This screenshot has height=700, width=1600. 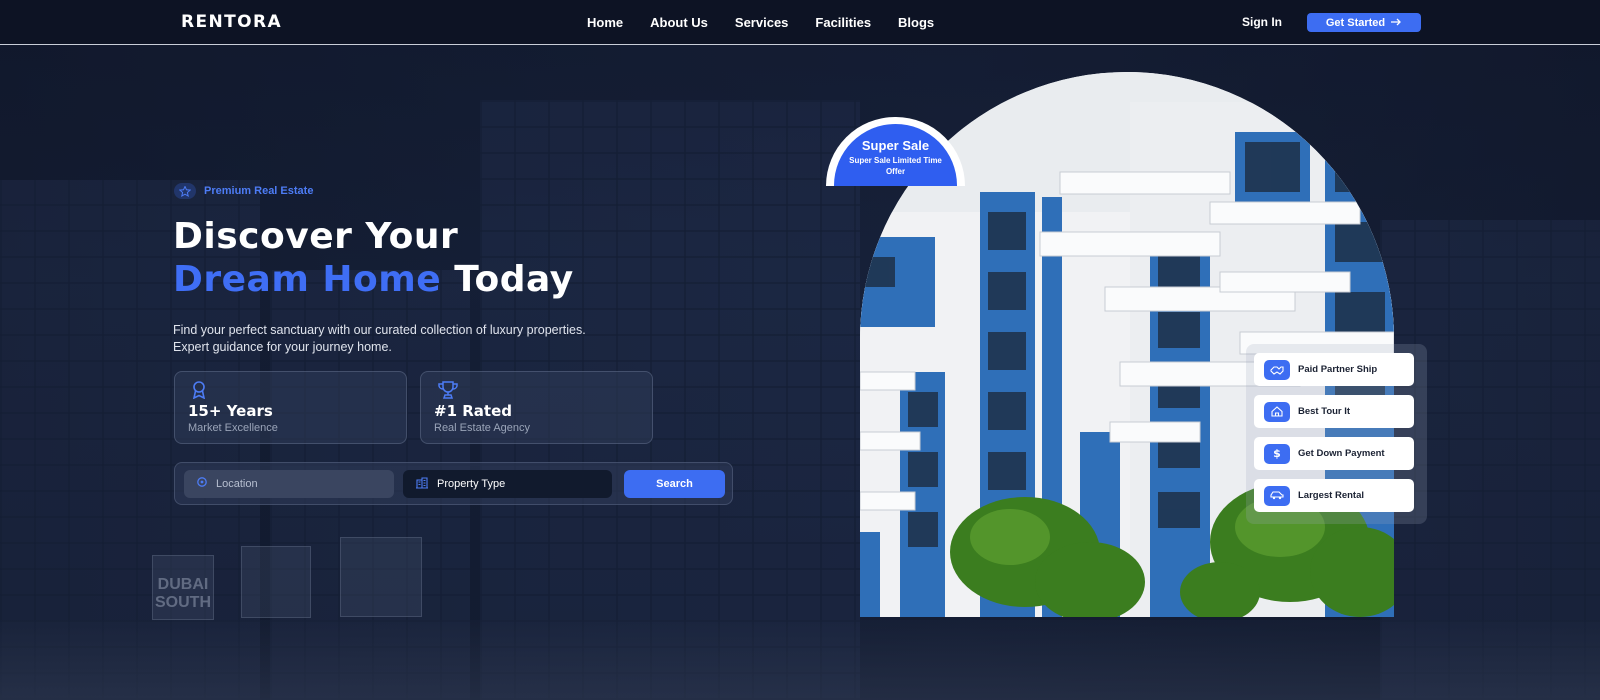 What do you see at coordinates (183, 587) in the screenshot?
I see `bg-sign-dubai-south: DUBAI SOUTH` at bounding box center [183, 587].